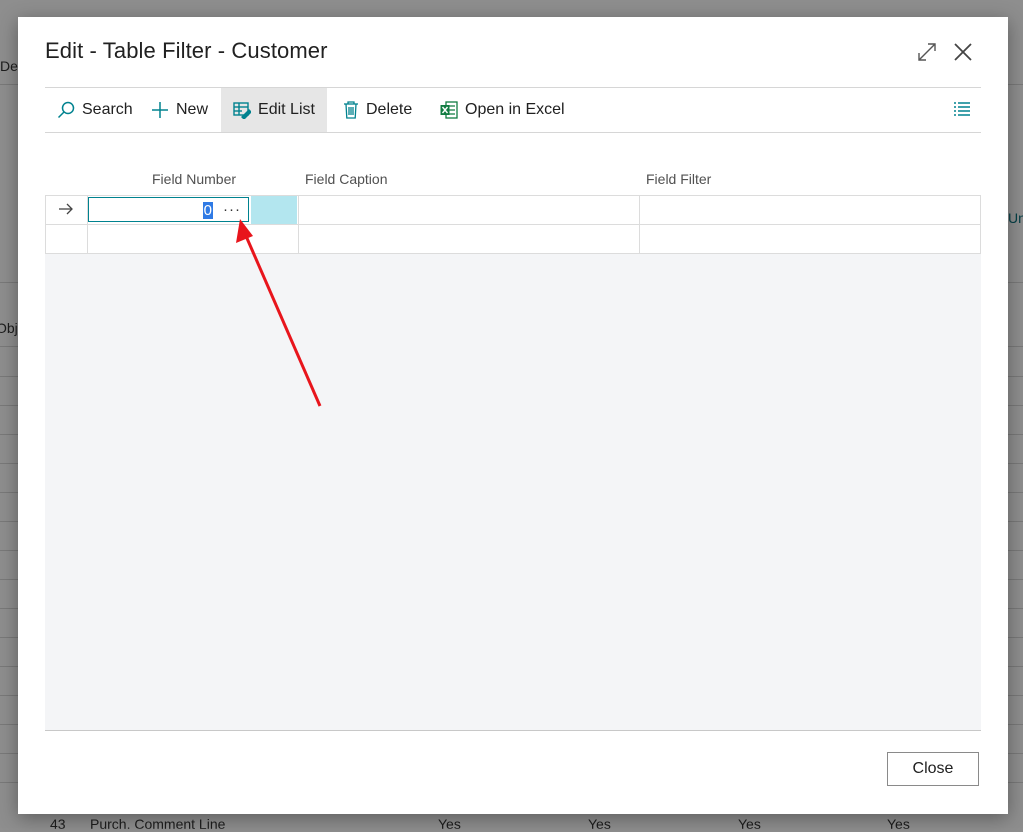 The width and height of the screenshot is (1023, 832). What do you see at coordinates (194, 179) in the screenshot?
I see `column-header-field-number: Field Number` at bounding box center [194, 179].